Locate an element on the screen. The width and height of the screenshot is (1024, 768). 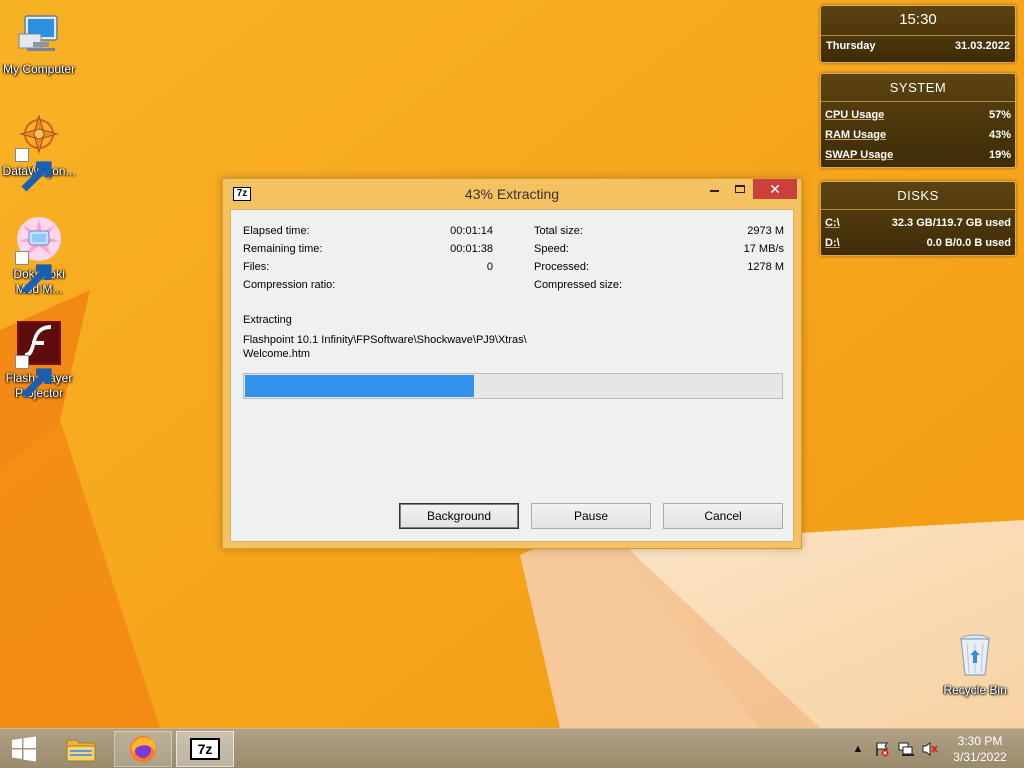
desktop-icon-flash-player: Flash Player Projector is located at coordinates (39, 360).